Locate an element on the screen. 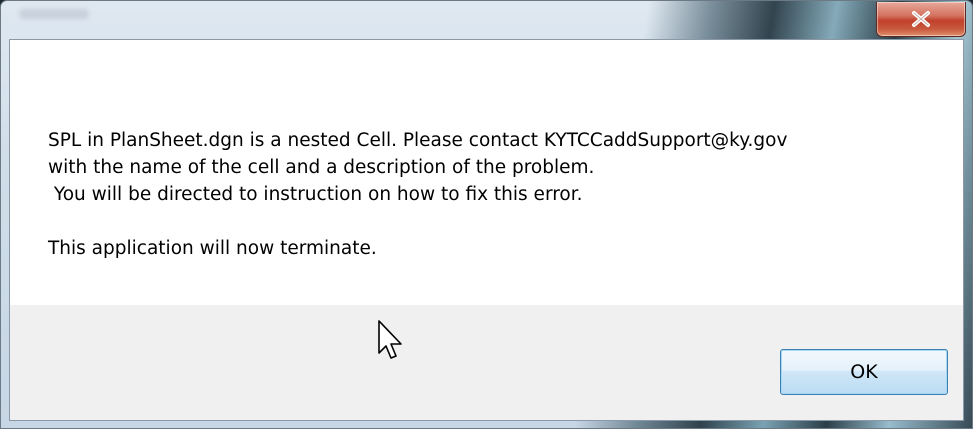  ok-button: OK is located at coordinates (864, 372).